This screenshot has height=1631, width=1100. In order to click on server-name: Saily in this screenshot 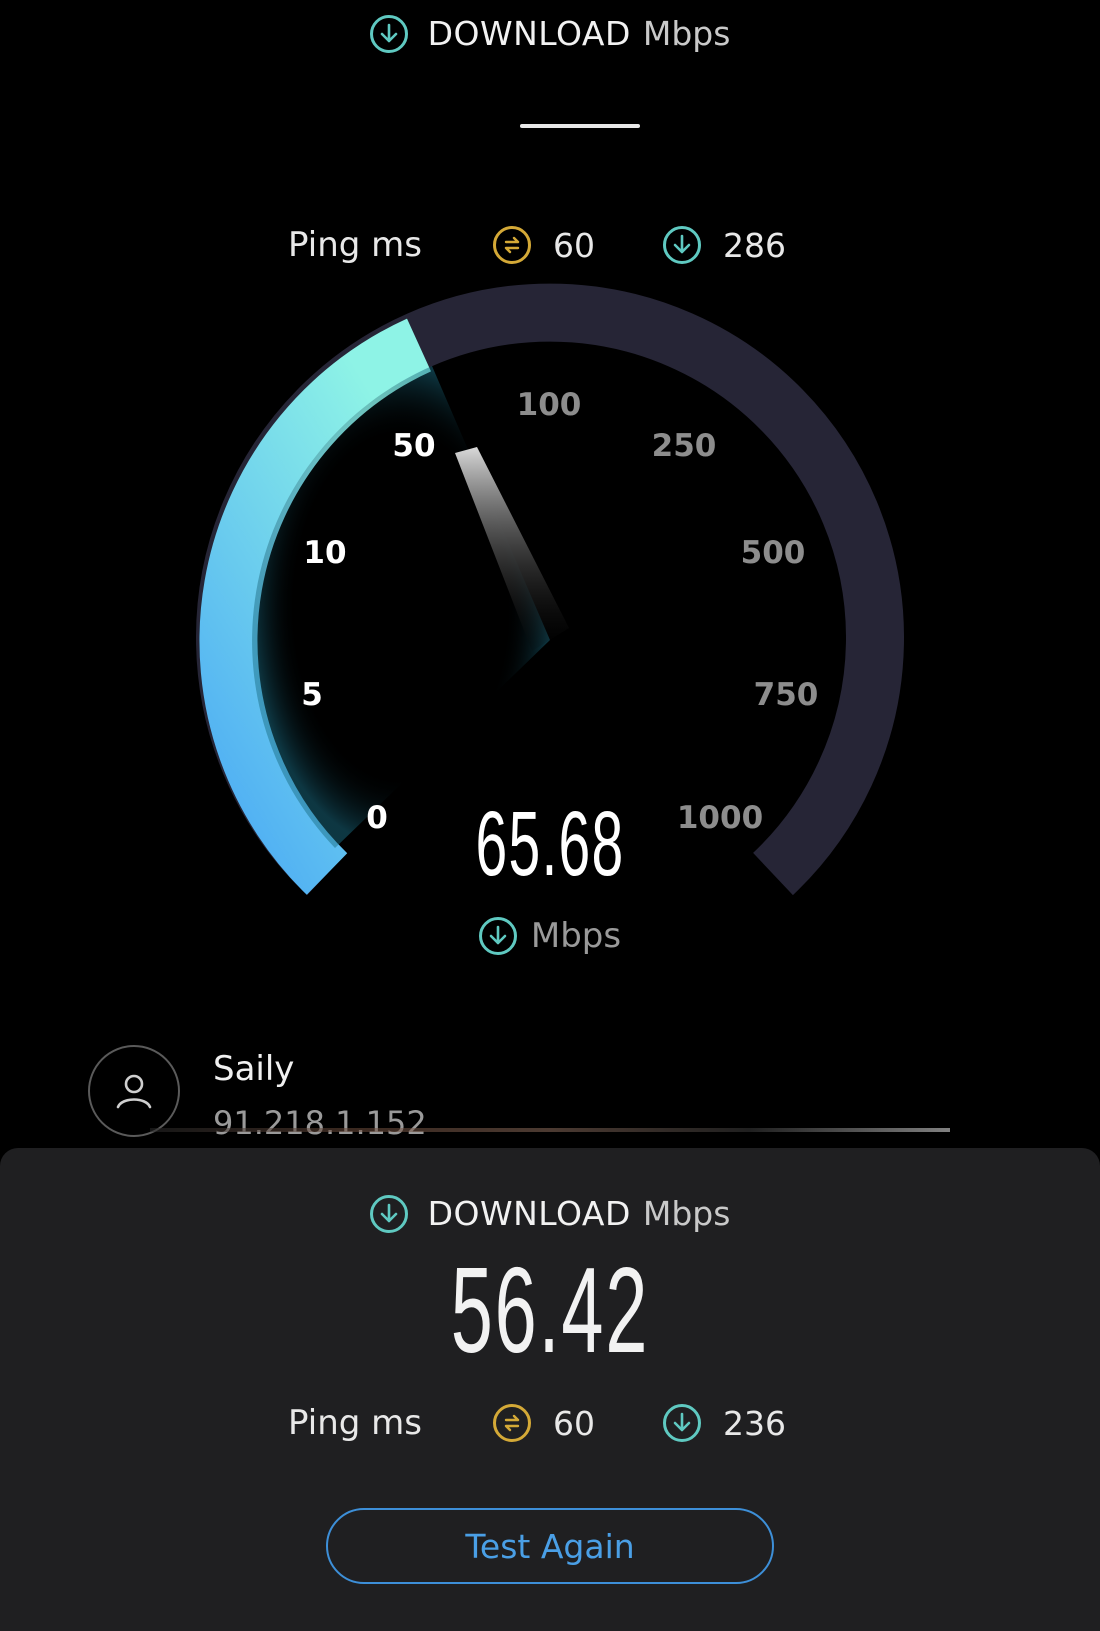, I will do `click(253, 1069)`.